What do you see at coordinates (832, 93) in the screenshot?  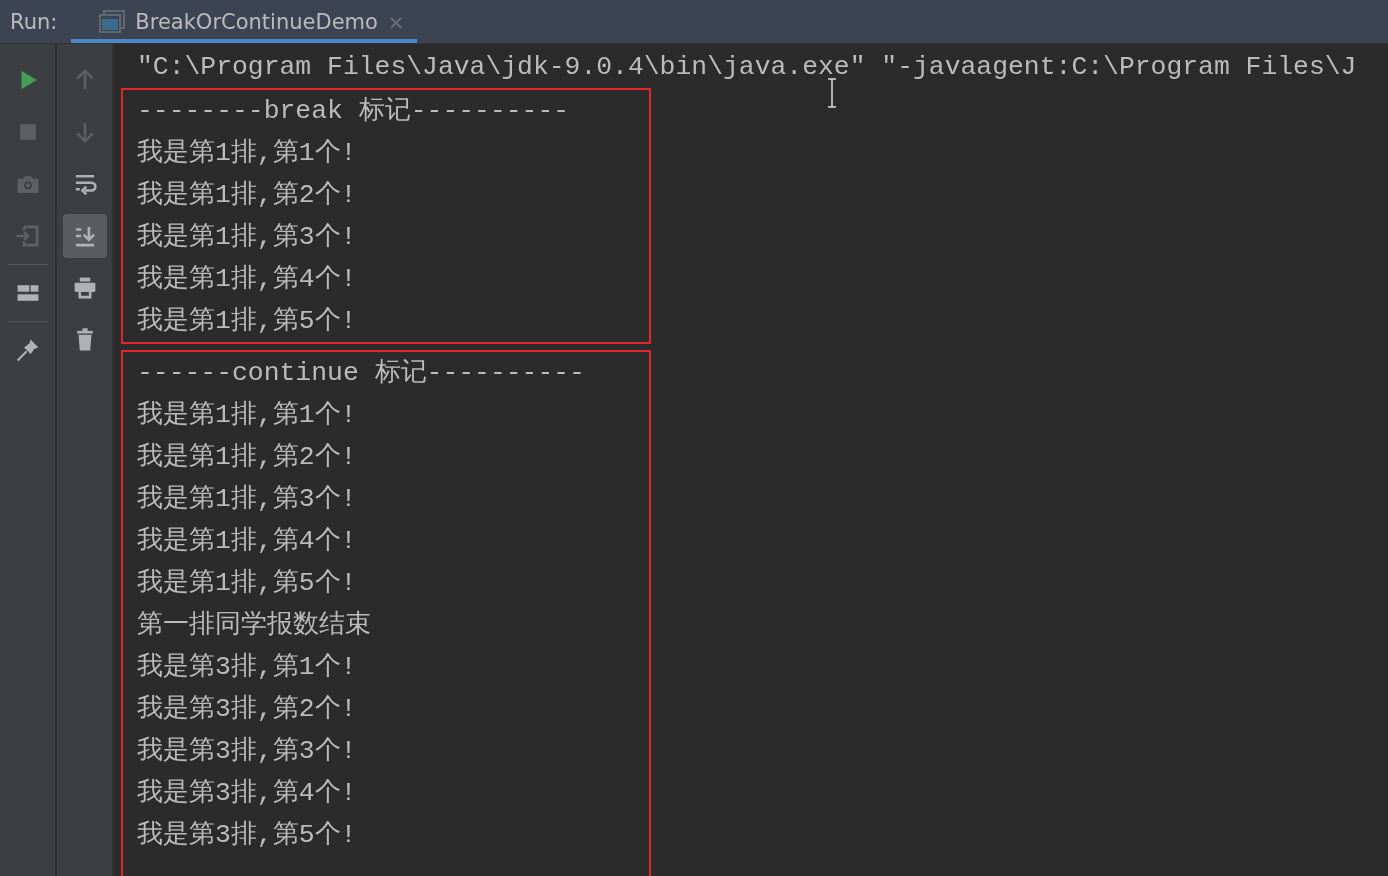 I see `text-cursor-icon` at bounding box center [832, 93].